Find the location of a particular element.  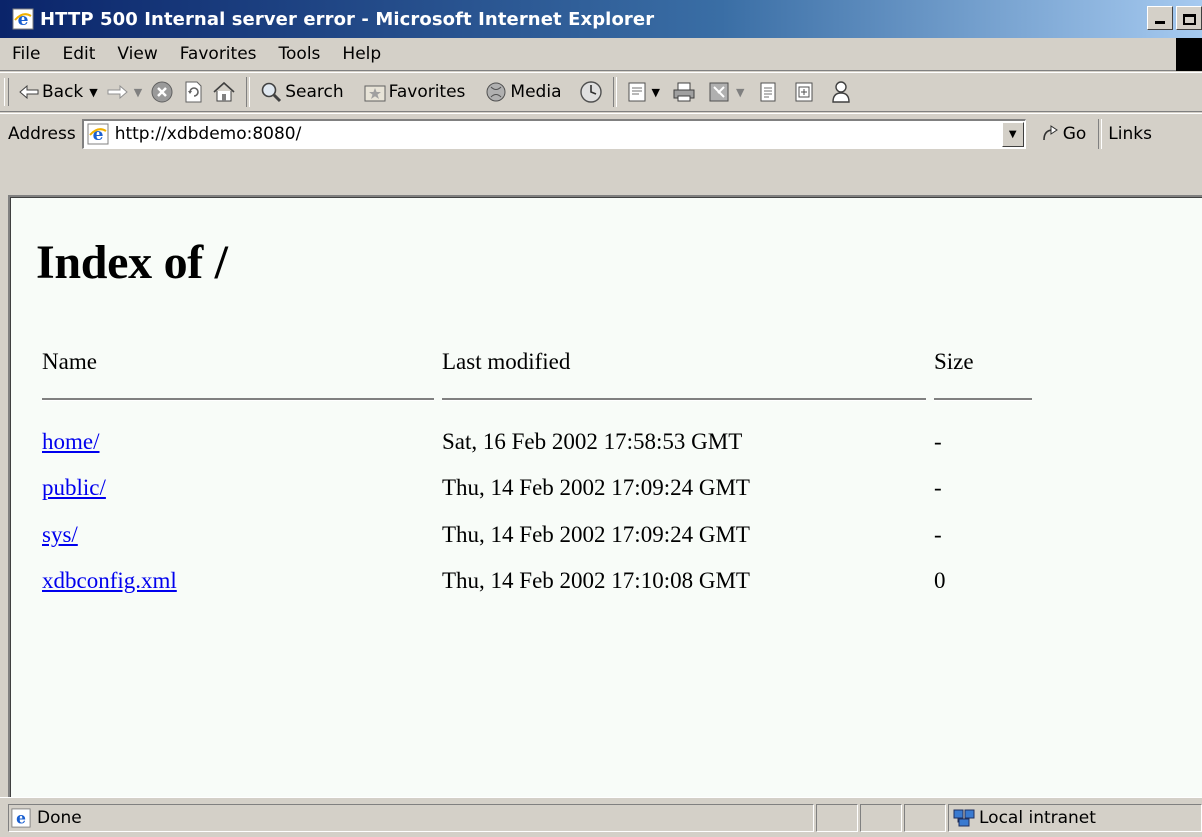

favorites-button: Favorites is located at coordinates (415, 92).